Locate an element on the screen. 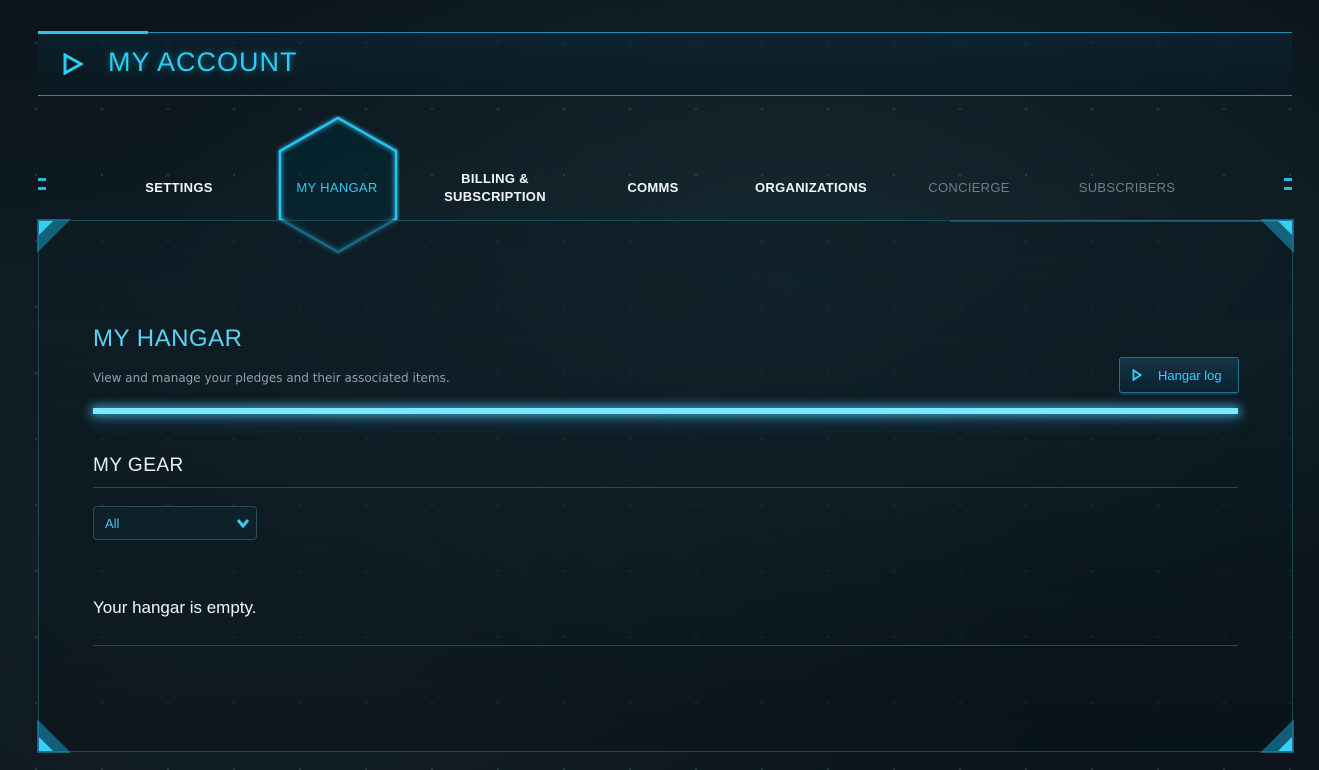  gear-filter-select: All is located at coordinates (175, 523).